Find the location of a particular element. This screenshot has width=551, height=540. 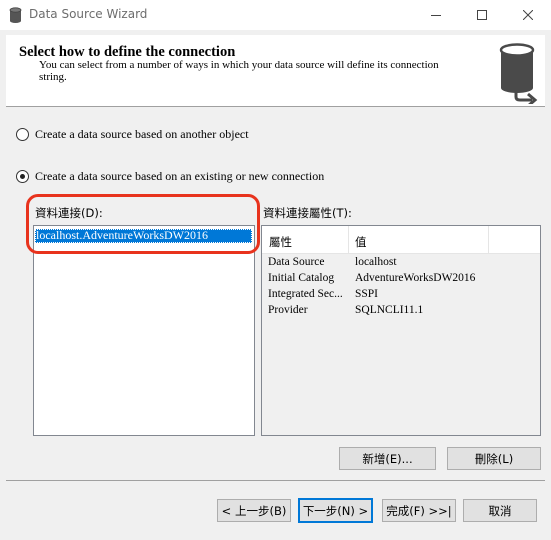

close-button is located at coordinates (528, 15).